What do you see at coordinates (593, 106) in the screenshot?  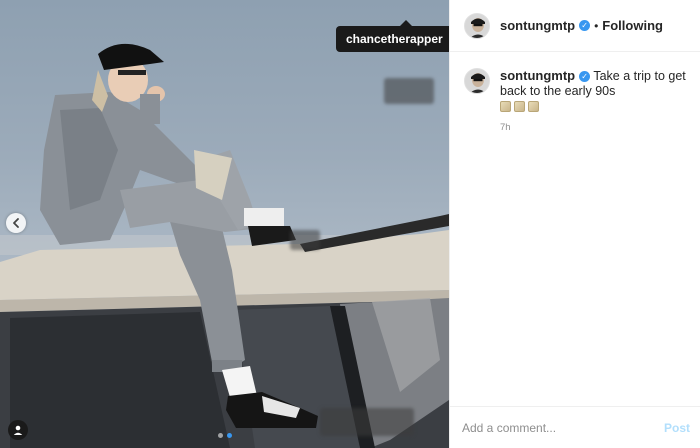 I see `caption-emojis` at bounding box center [593, 106].